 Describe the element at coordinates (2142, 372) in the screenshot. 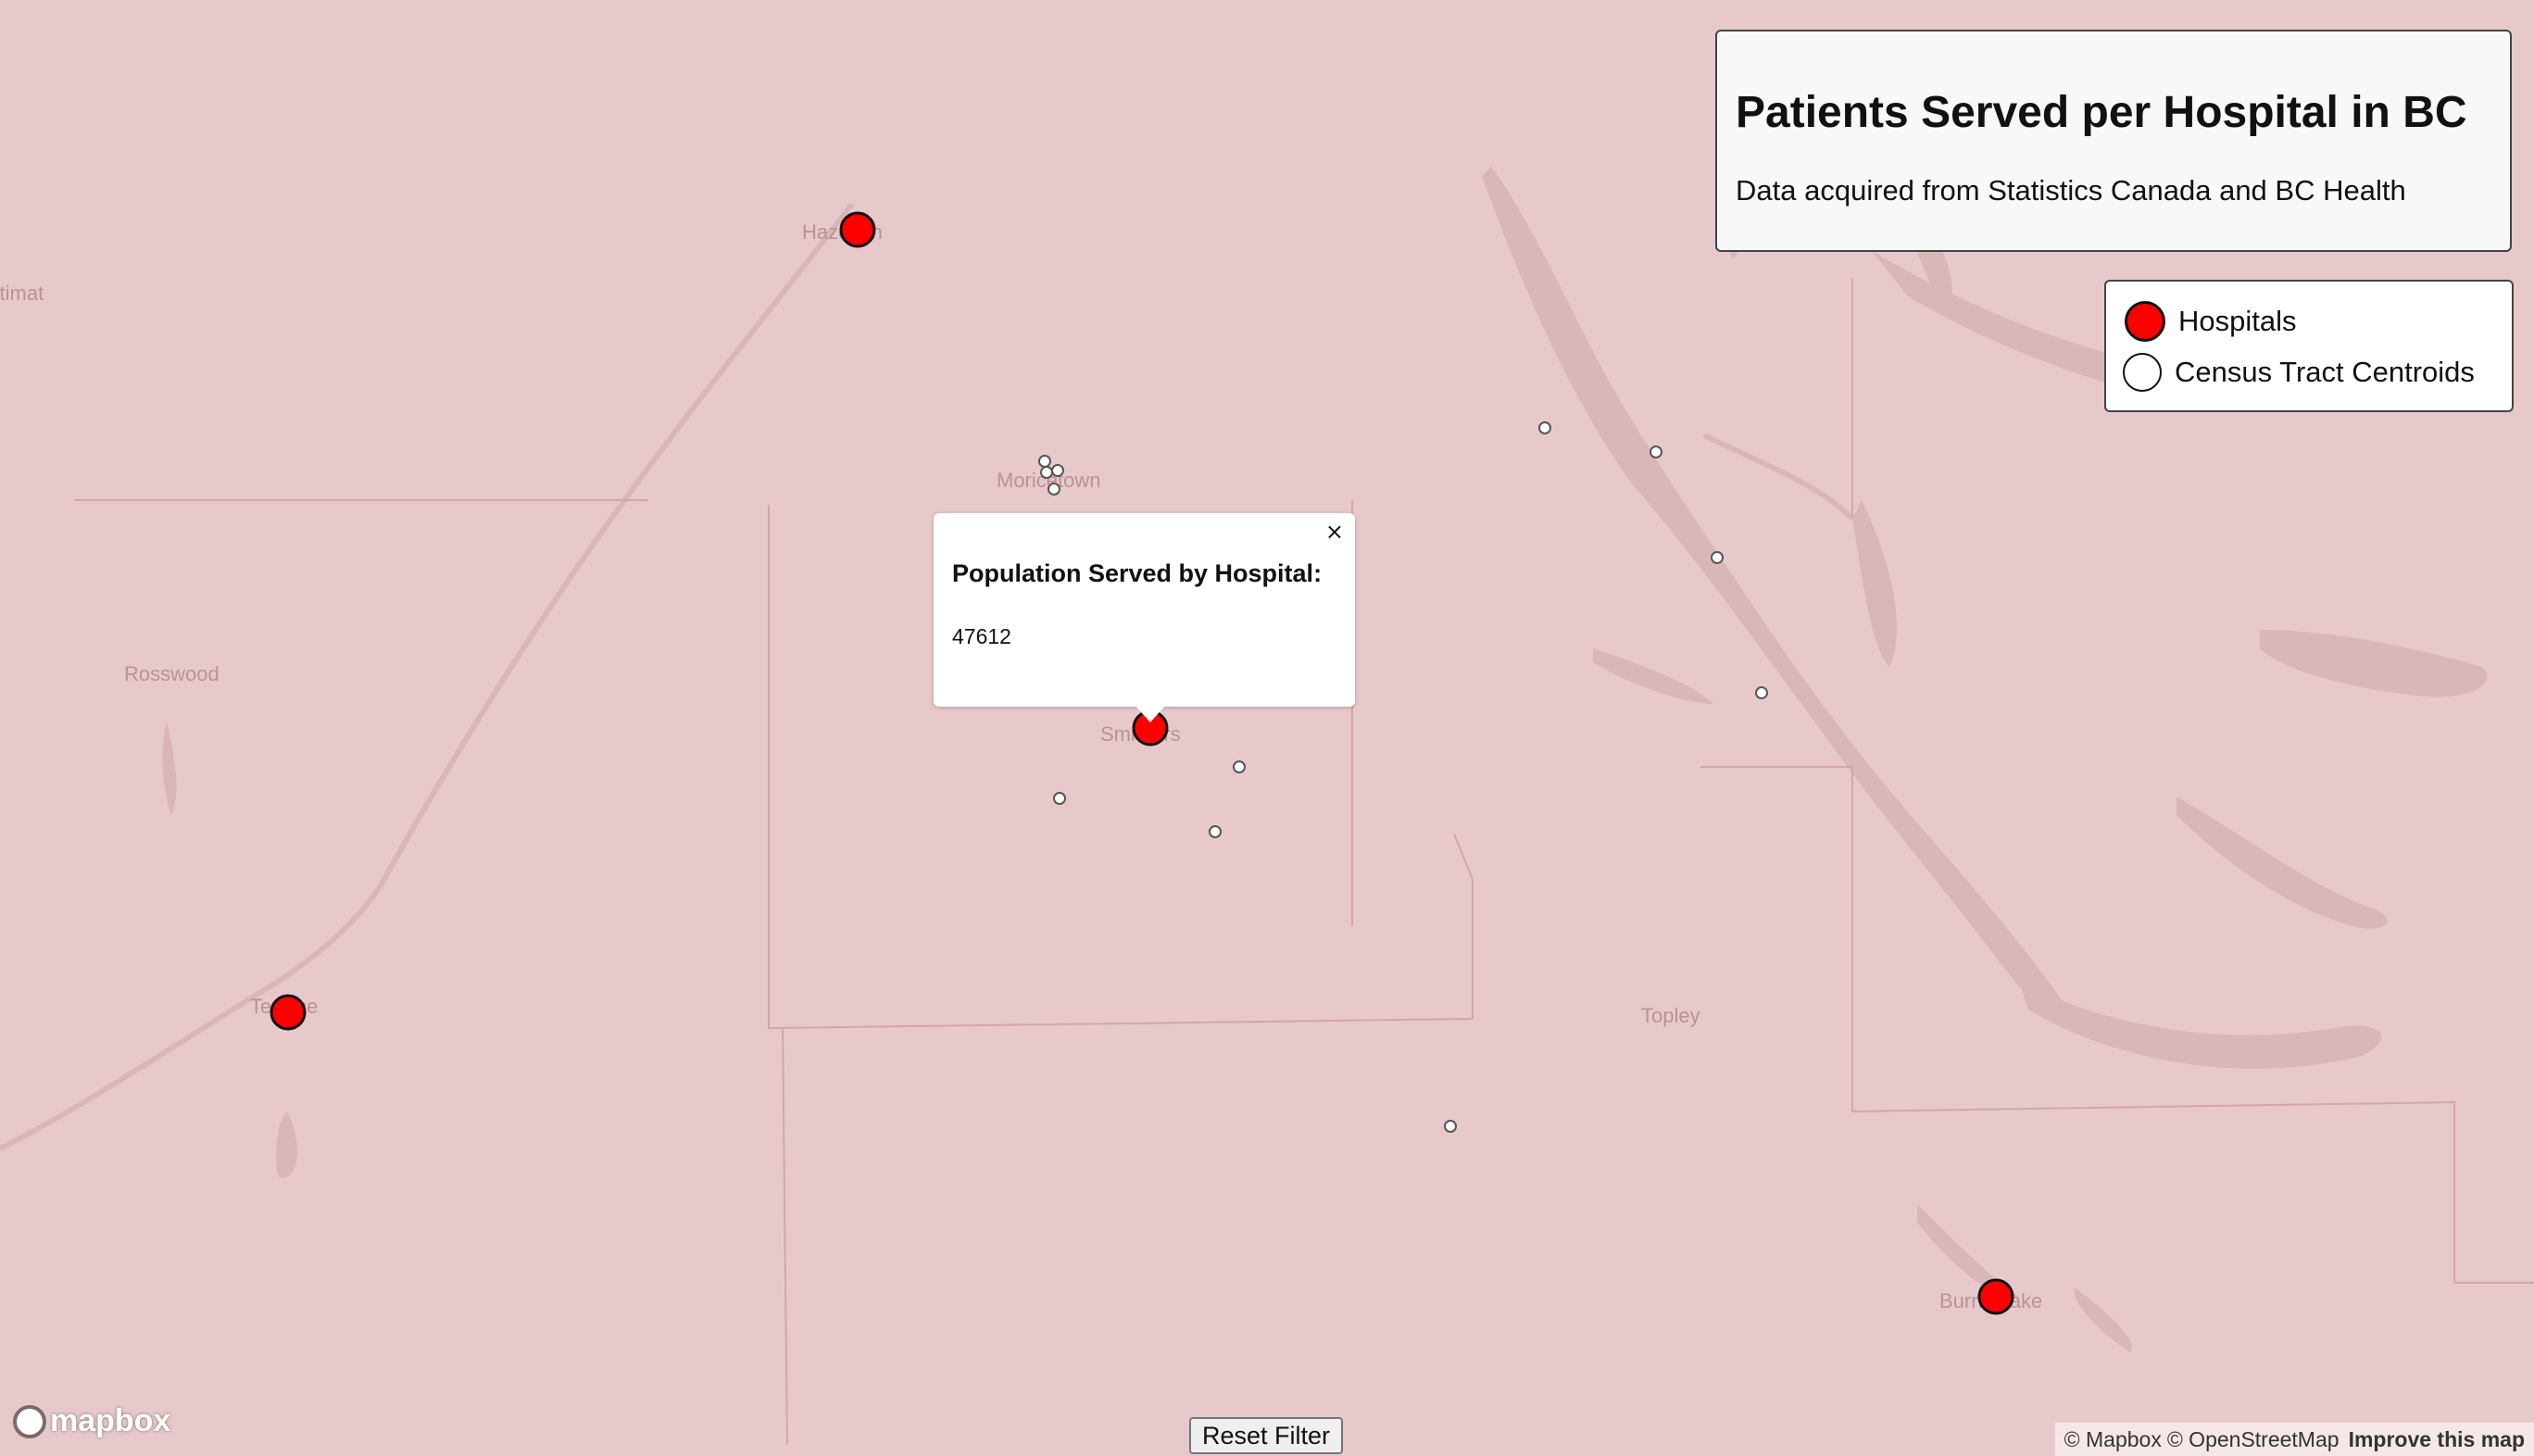

I see `centroid-symbol-icon` at that location.